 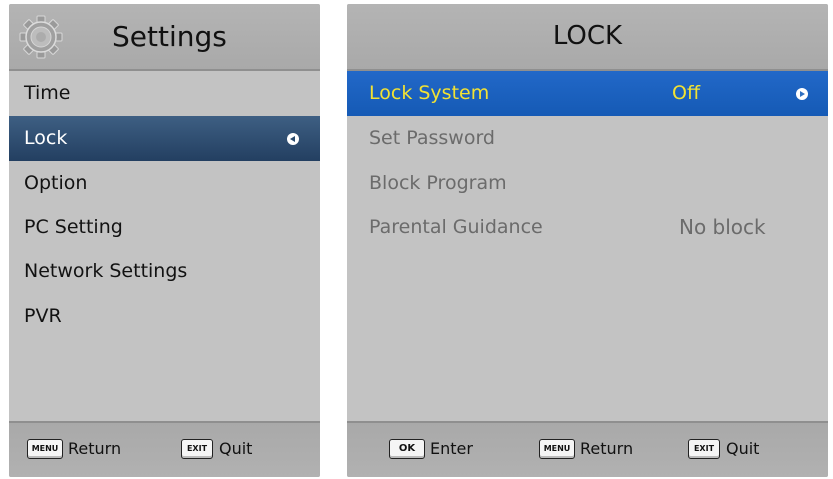 I want to click on lock-item-block-program: Block Program, so click(x=587, y=183).